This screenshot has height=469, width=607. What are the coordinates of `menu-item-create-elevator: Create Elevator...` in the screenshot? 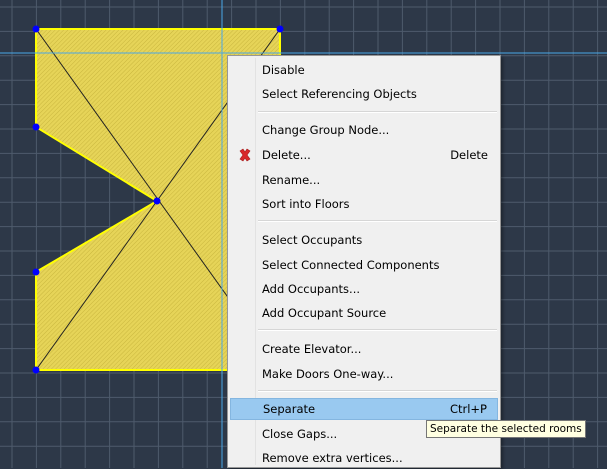 It's located at (364, 349).